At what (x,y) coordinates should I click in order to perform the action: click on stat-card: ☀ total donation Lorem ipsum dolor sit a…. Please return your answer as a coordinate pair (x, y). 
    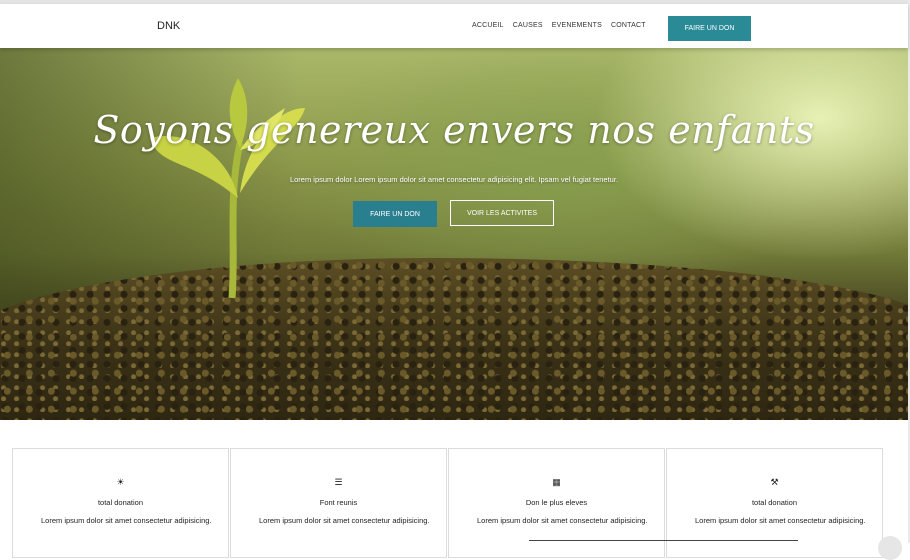
    Looking at the image, I should click on (120, 503).